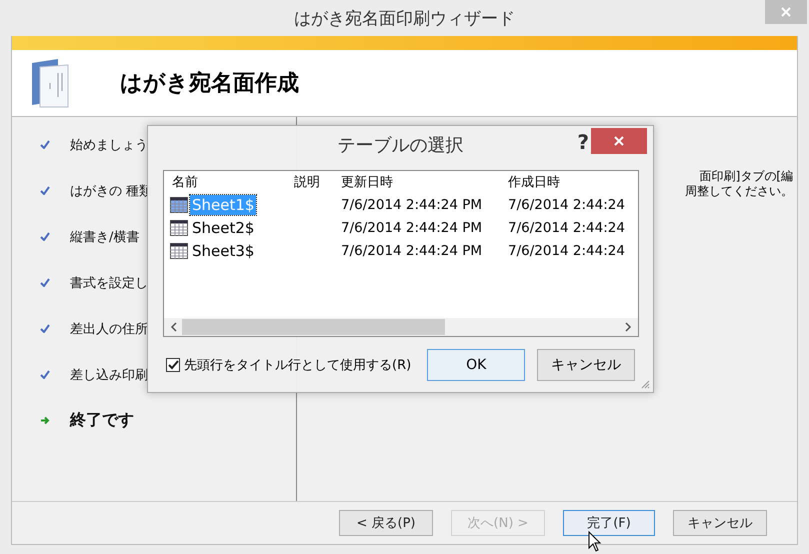  What do you see at coordinates (746, 176) in the screenshot?
I see `instruction-text: 面印刷]タブの[編` at bounding box center [746, 176].